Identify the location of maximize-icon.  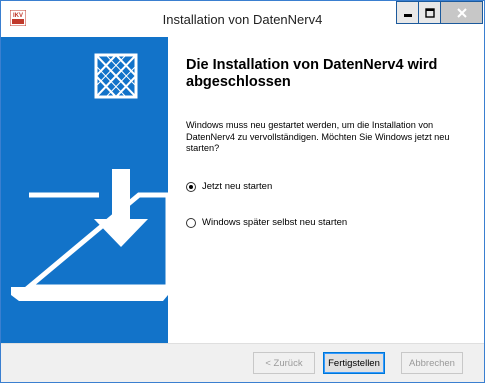
(429, 12).